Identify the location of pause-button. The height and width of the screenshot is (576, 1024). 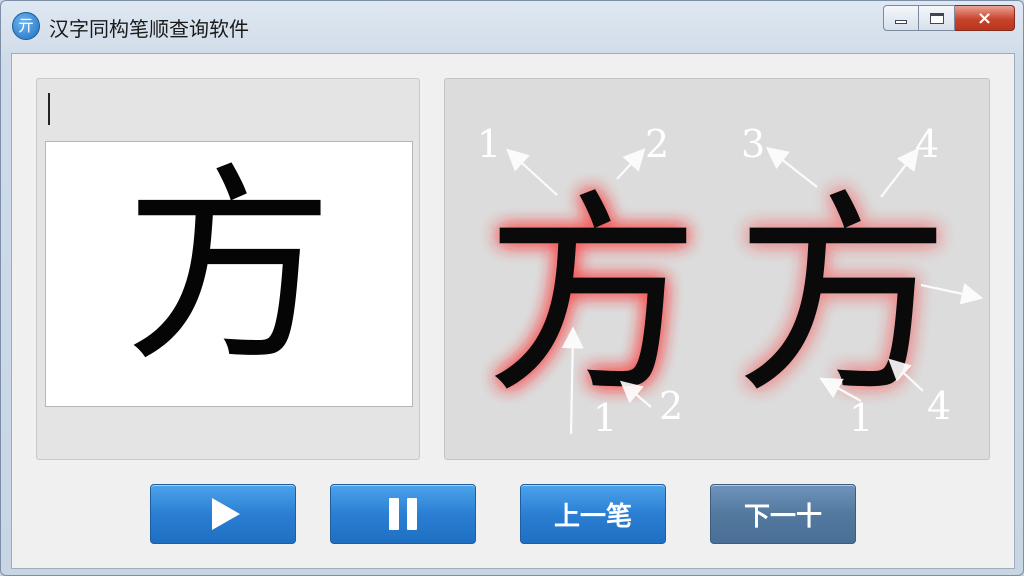
(403, 514).